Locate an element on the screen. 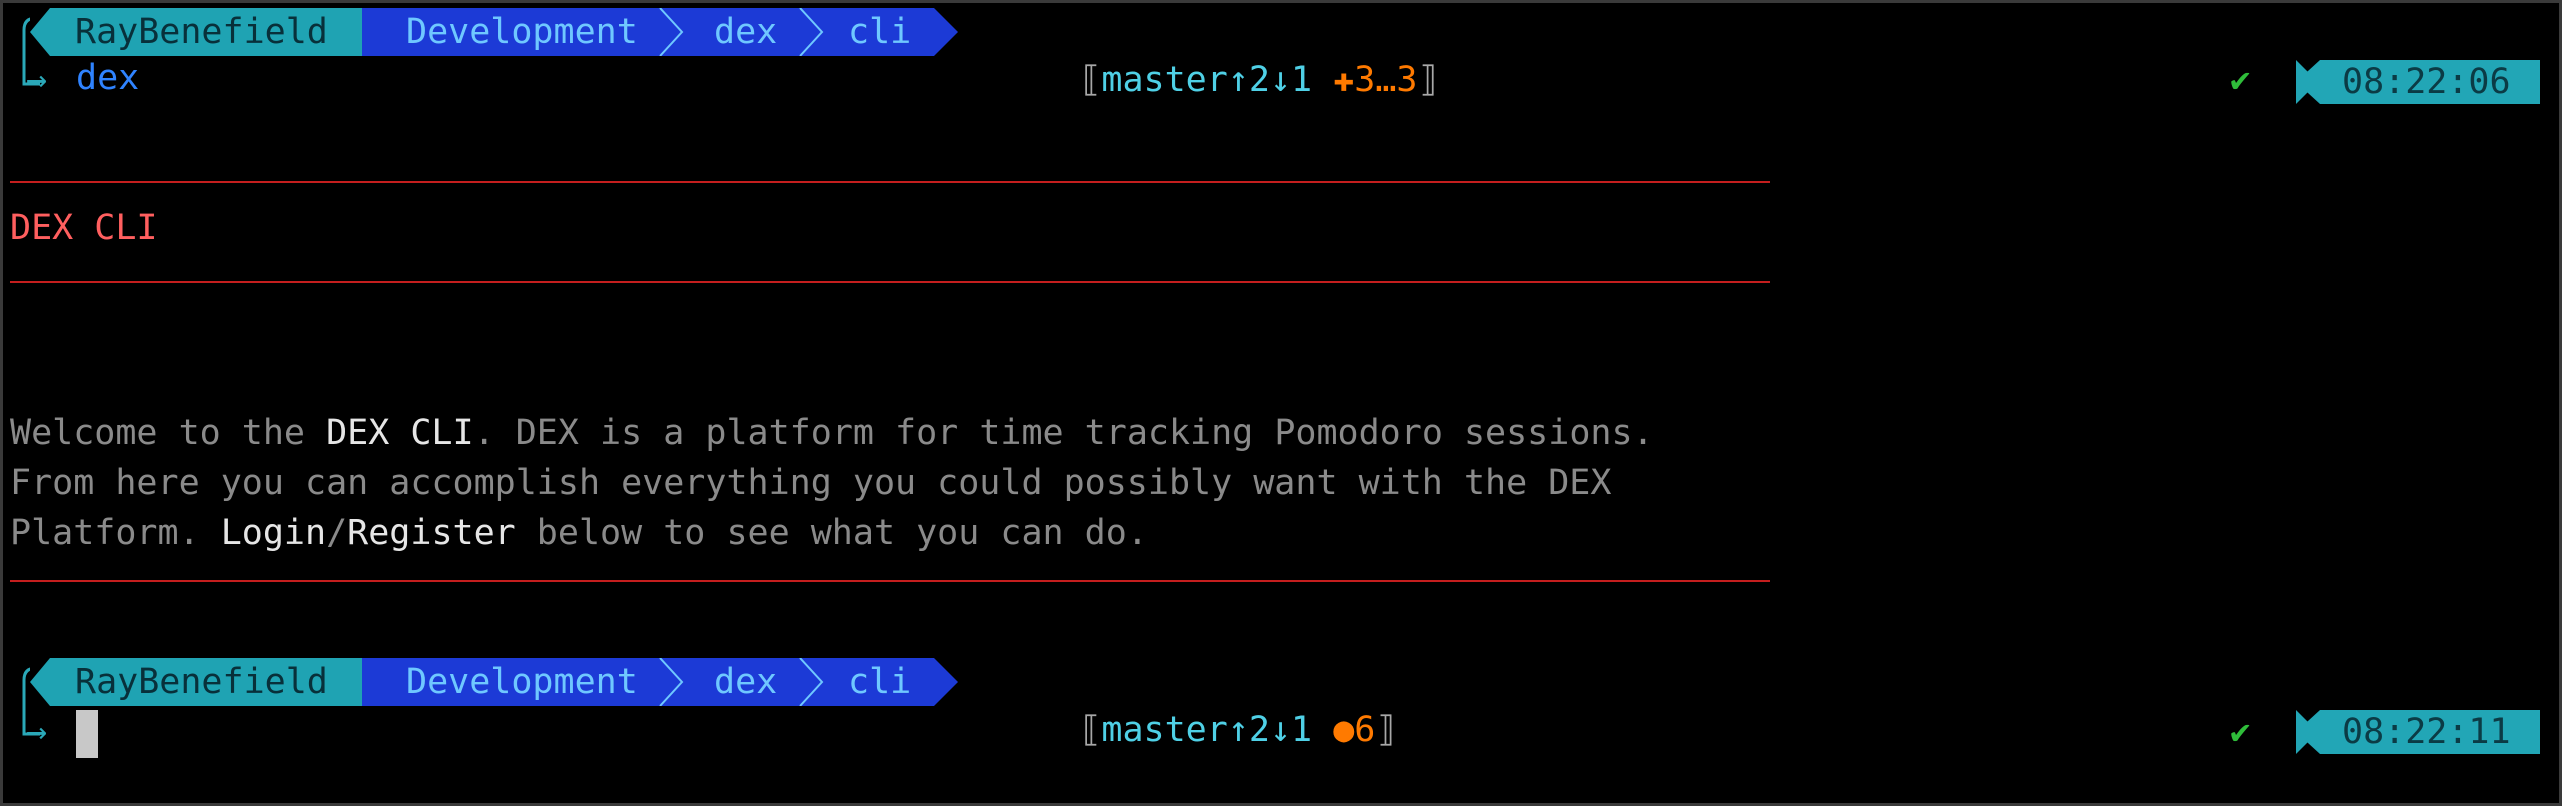 This screenshot has height=806, width=2562. text-cursor is located at coordinates (87, 734).